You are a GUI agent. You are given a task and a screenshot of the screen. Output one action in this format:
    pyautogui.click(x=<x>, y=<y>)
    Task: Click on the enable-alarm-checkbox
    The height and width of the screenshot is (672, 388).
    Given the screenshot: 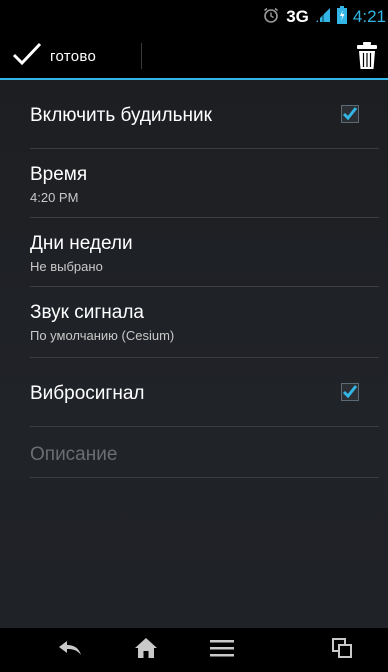 What is the action you would take?
    pyautogui.click(x=350, y=114)
    